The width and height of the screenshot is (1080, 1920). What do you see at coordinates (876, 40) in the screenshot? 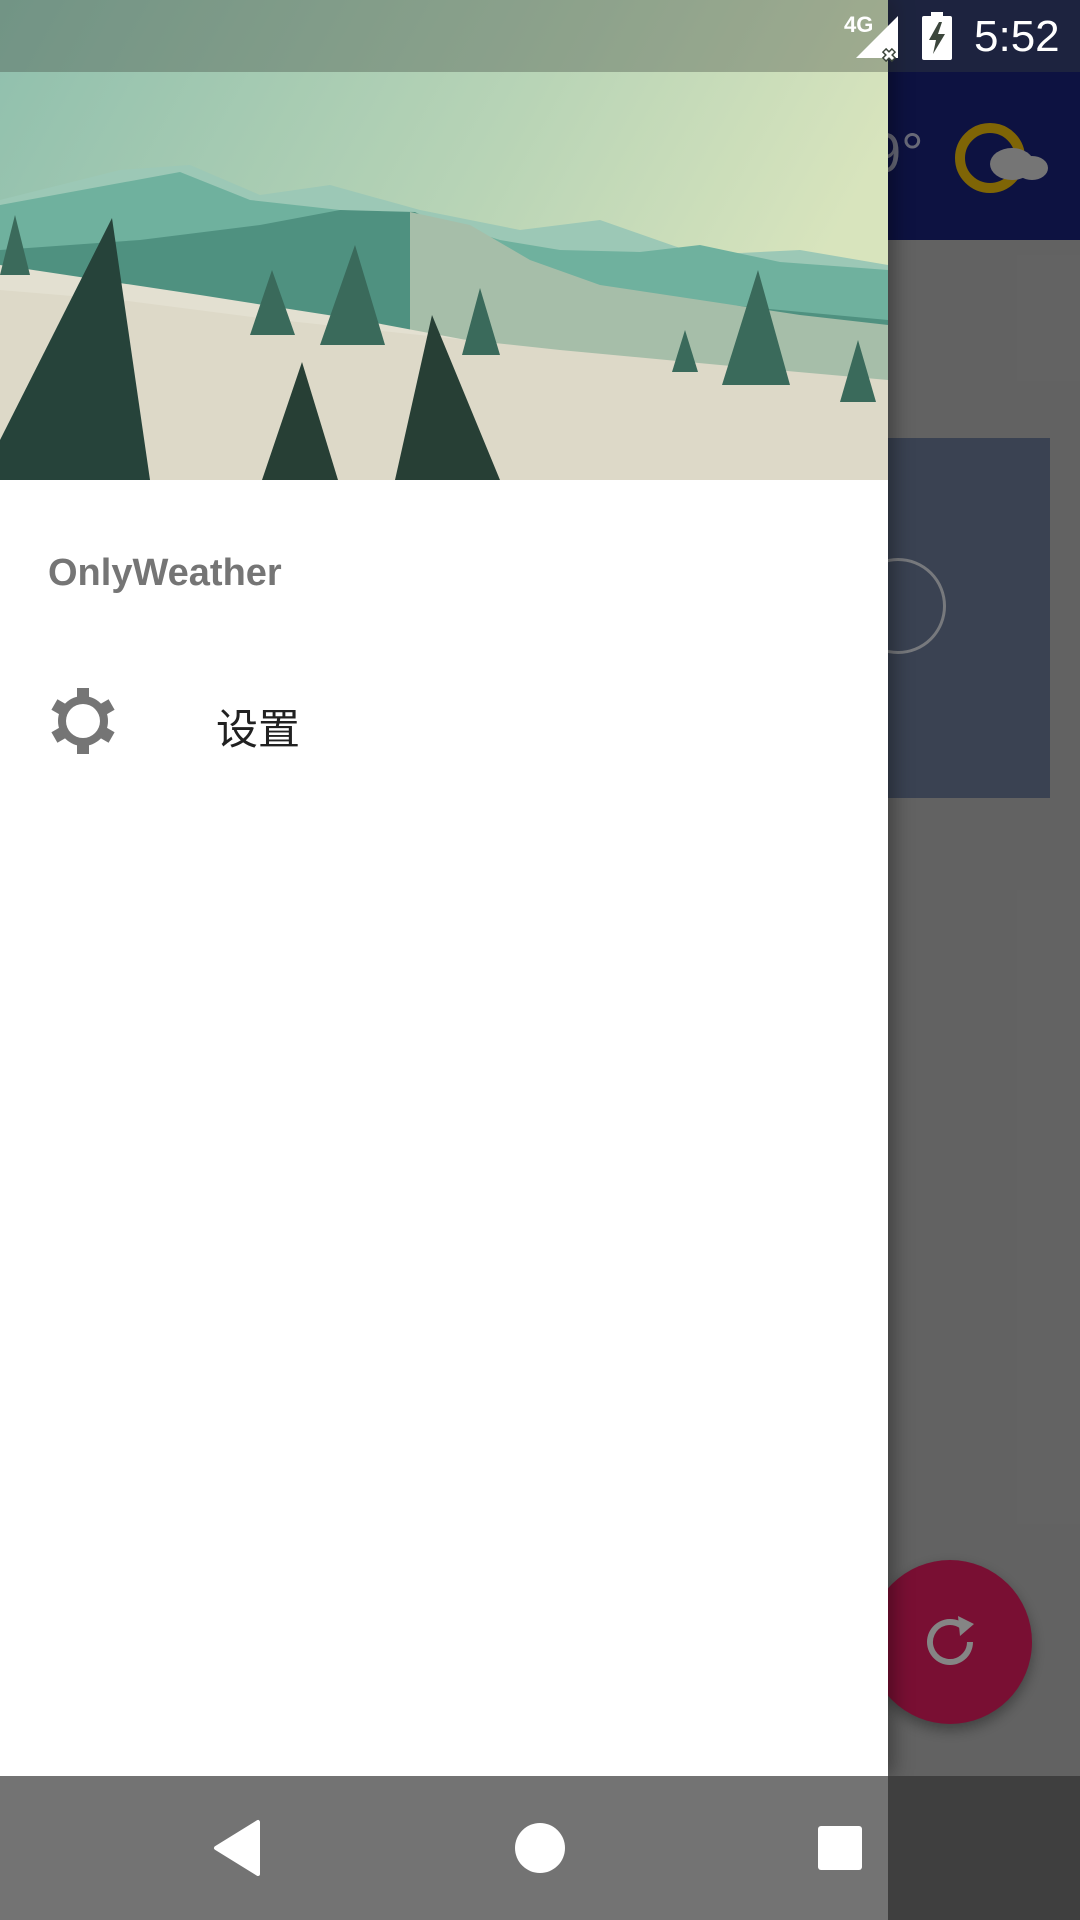
I see `signal-no-data-icon` at bounding box center [876, 40].